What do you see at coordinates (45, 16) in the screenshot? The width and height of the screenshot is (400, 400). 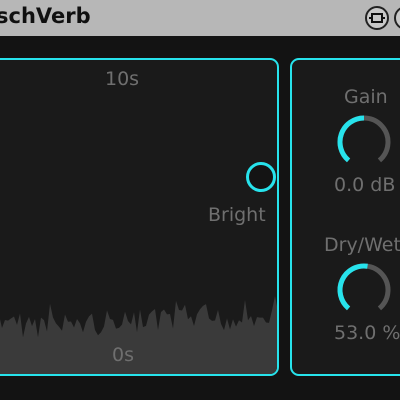 I see `window-title: tschVerb` at bounding box center [45, 16].